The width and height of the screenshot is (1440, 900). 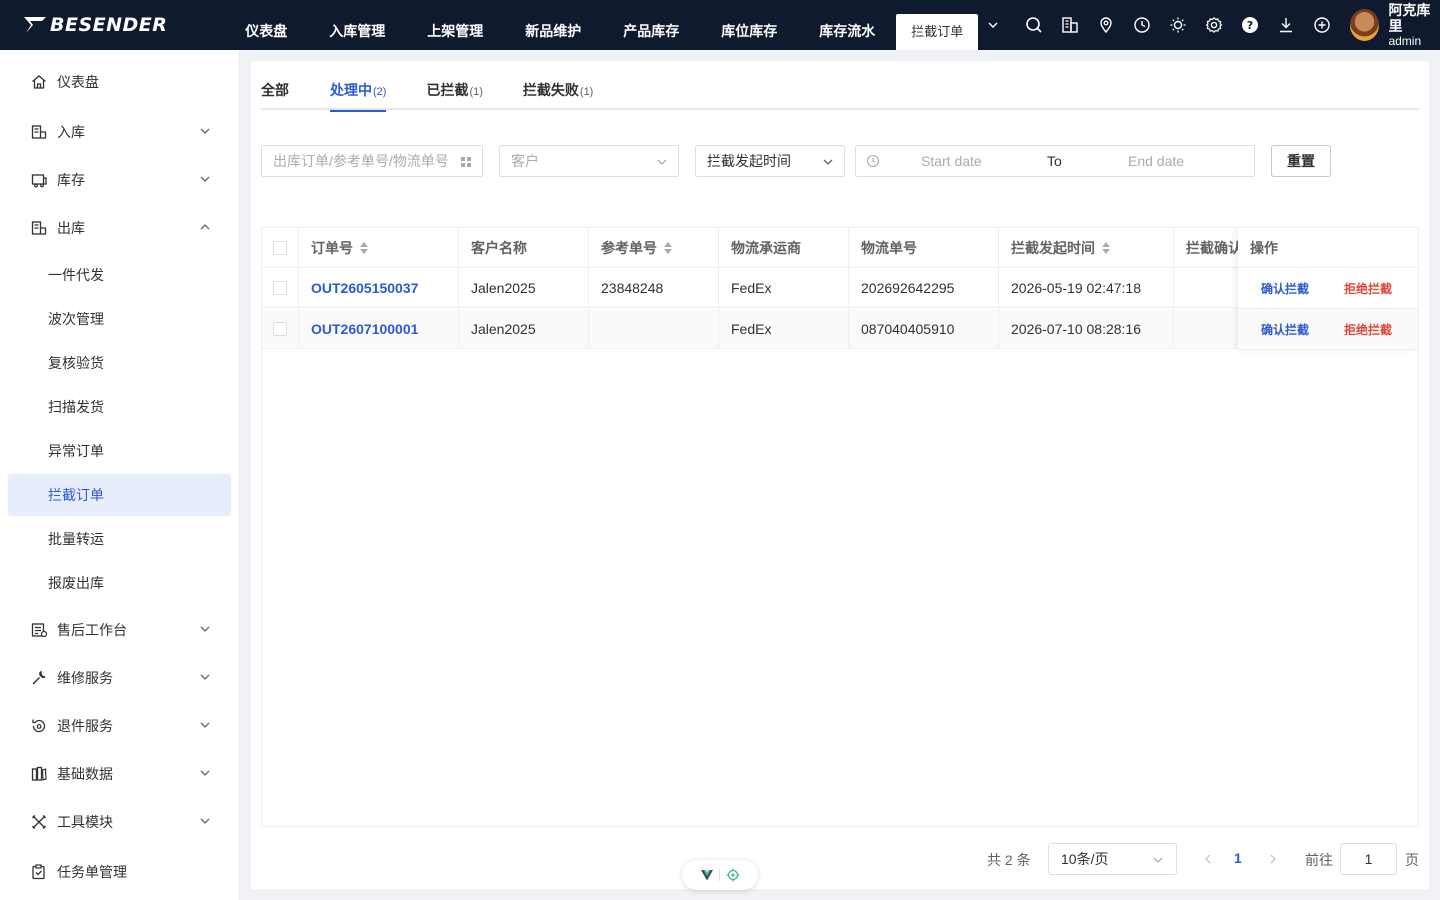 I want to click on date-range-picker: Start date To End date, so click(x=1055, y=161).